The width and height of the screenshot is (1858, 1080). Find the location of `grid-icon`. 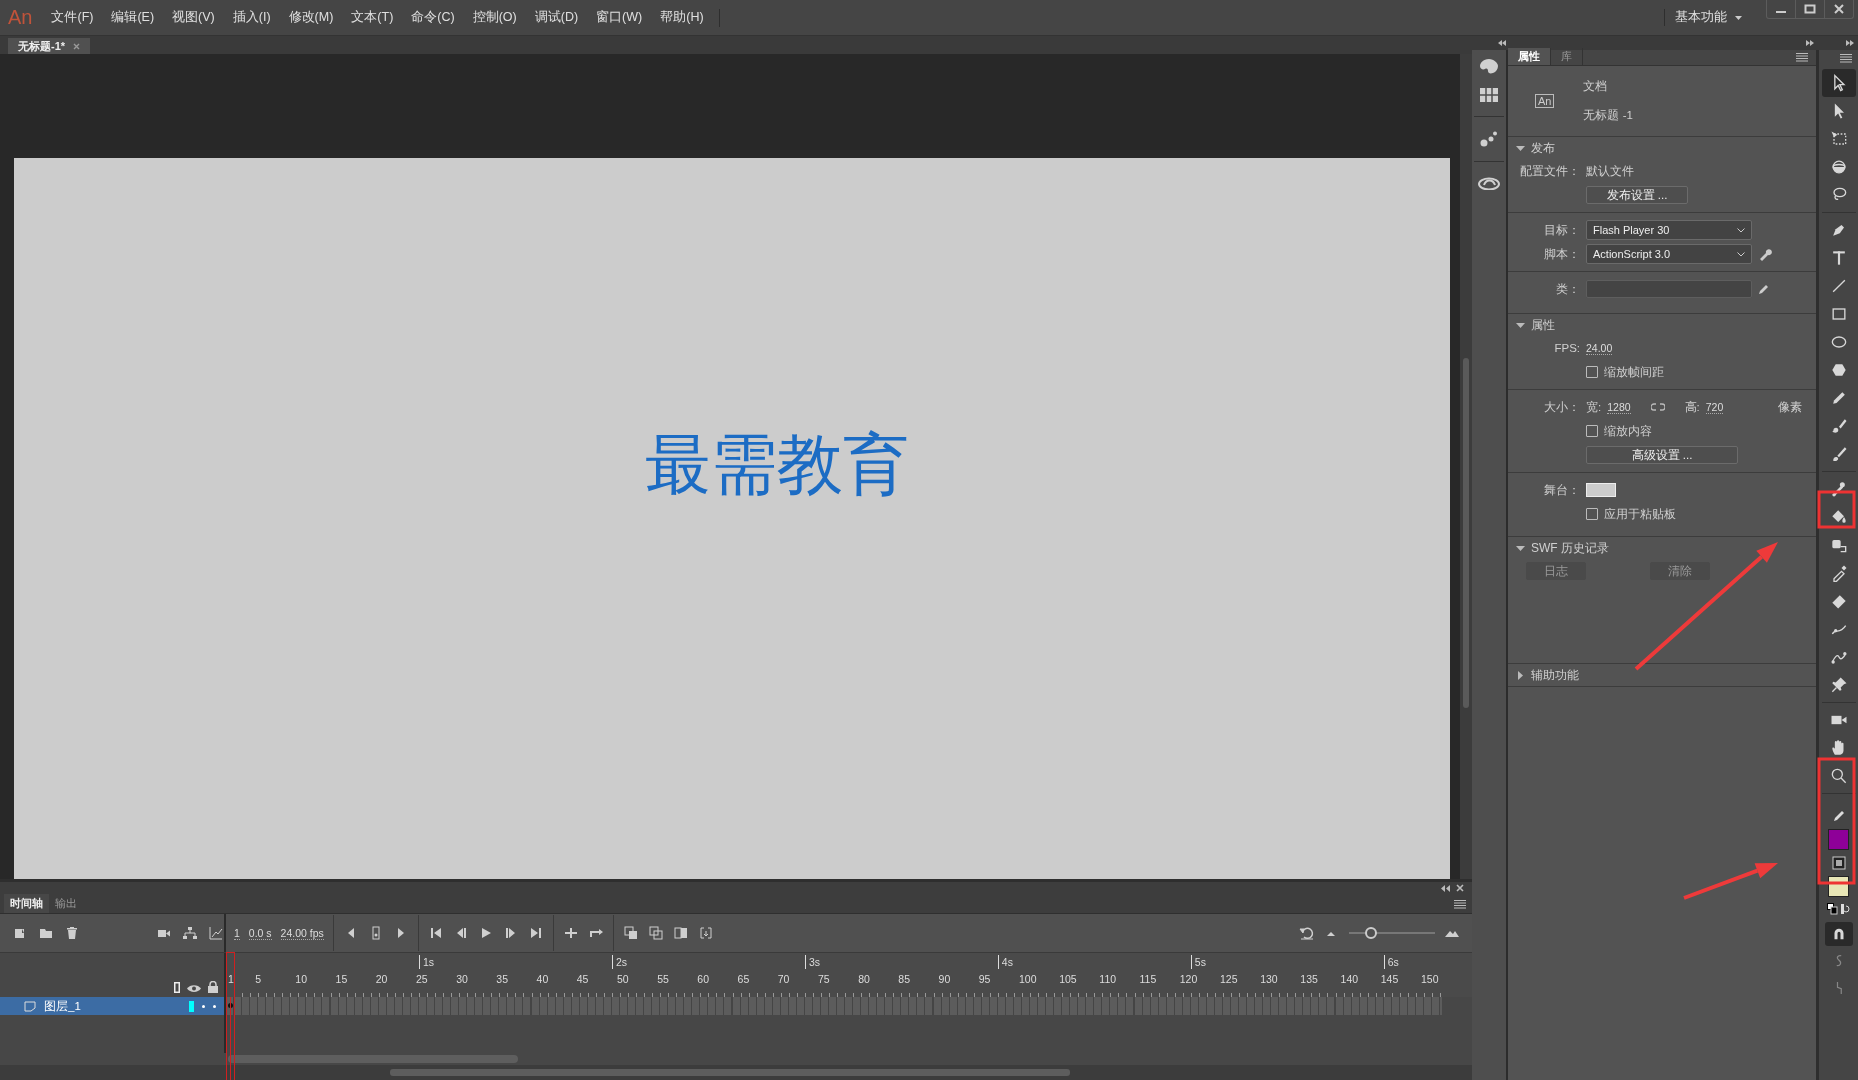

grid-icon is located at coordinates (1489, 95).